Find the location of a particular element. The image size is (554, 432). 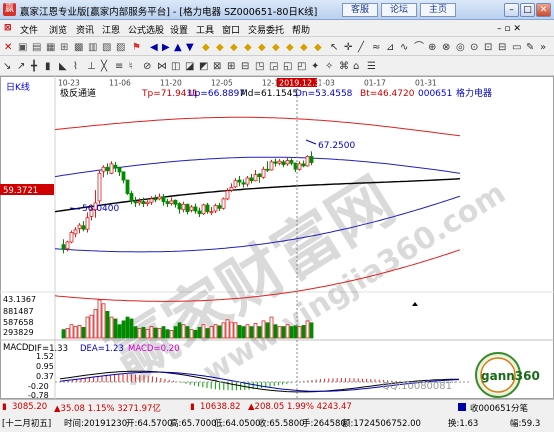

status-high: 高:65.7000 is located at coordinates (193, 424).